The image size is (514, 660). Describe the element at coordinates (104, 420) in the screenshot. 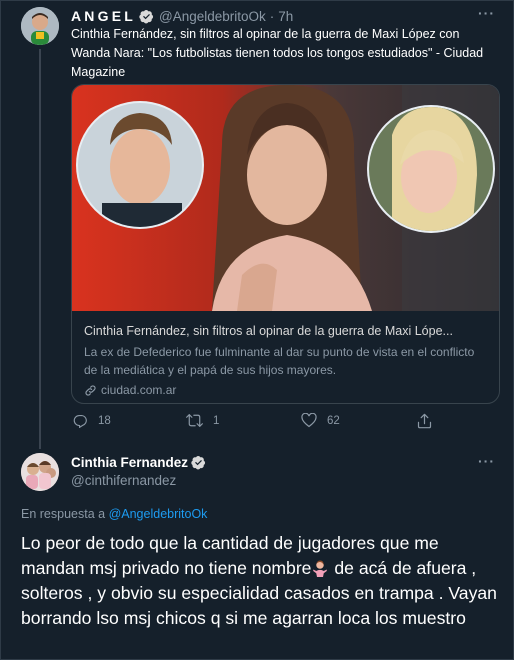

I see `reply-count: 18` at that location.